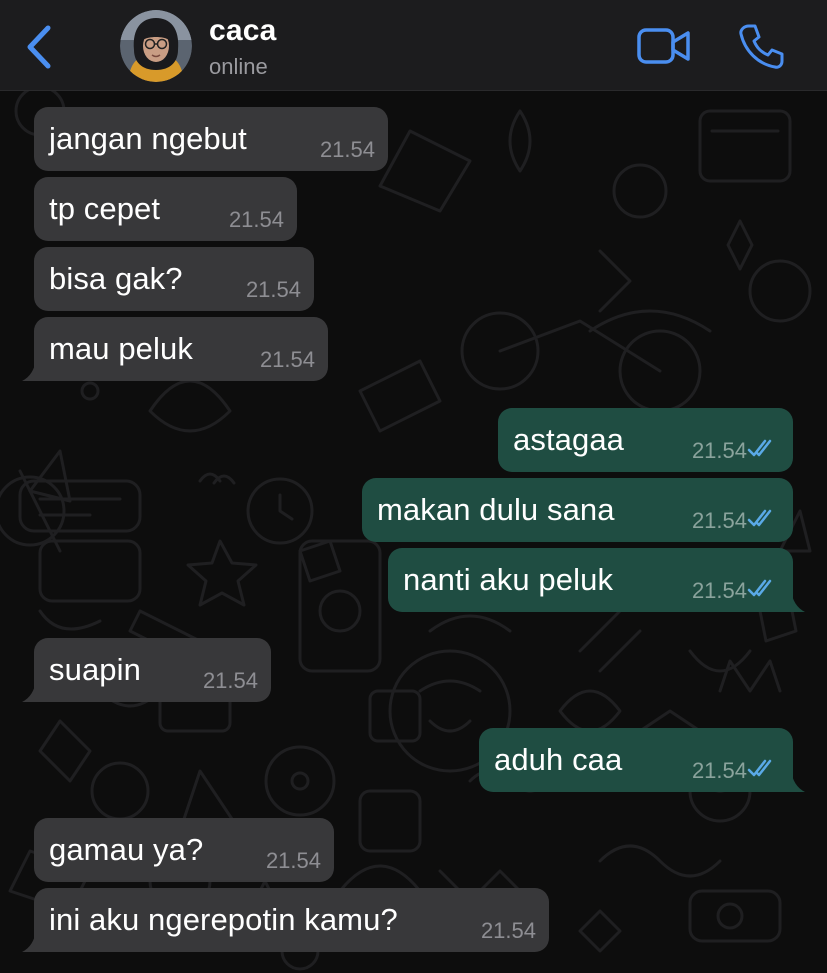 This screenshot has height=973, width=827. Describe the element at coordinates (223, 919) in the screenshot. I see `message-text: ini aku ngerepotin kamu?` at that location.